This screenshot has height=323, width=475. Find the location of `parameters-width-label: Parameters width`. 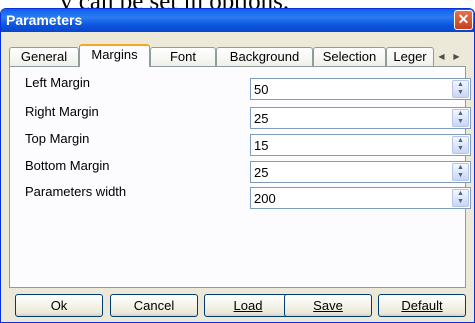

parameters-width-label: Parameters width is located at coordinates (76, 191).